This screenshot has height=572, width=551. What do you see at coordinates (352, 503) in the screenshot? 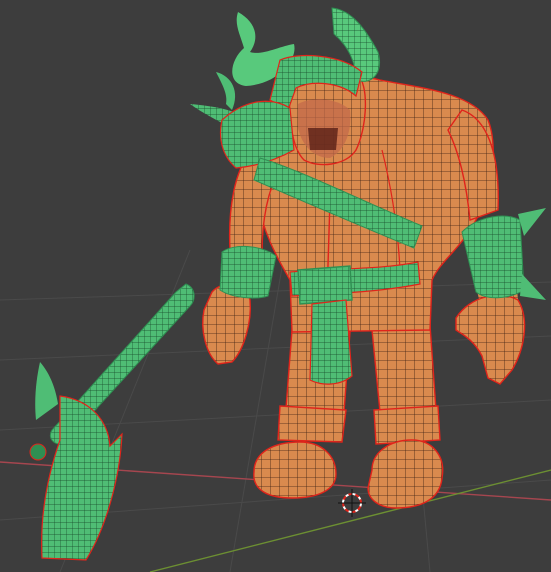
I see `3d-cursor-icon` at bounding box center [352, 503].